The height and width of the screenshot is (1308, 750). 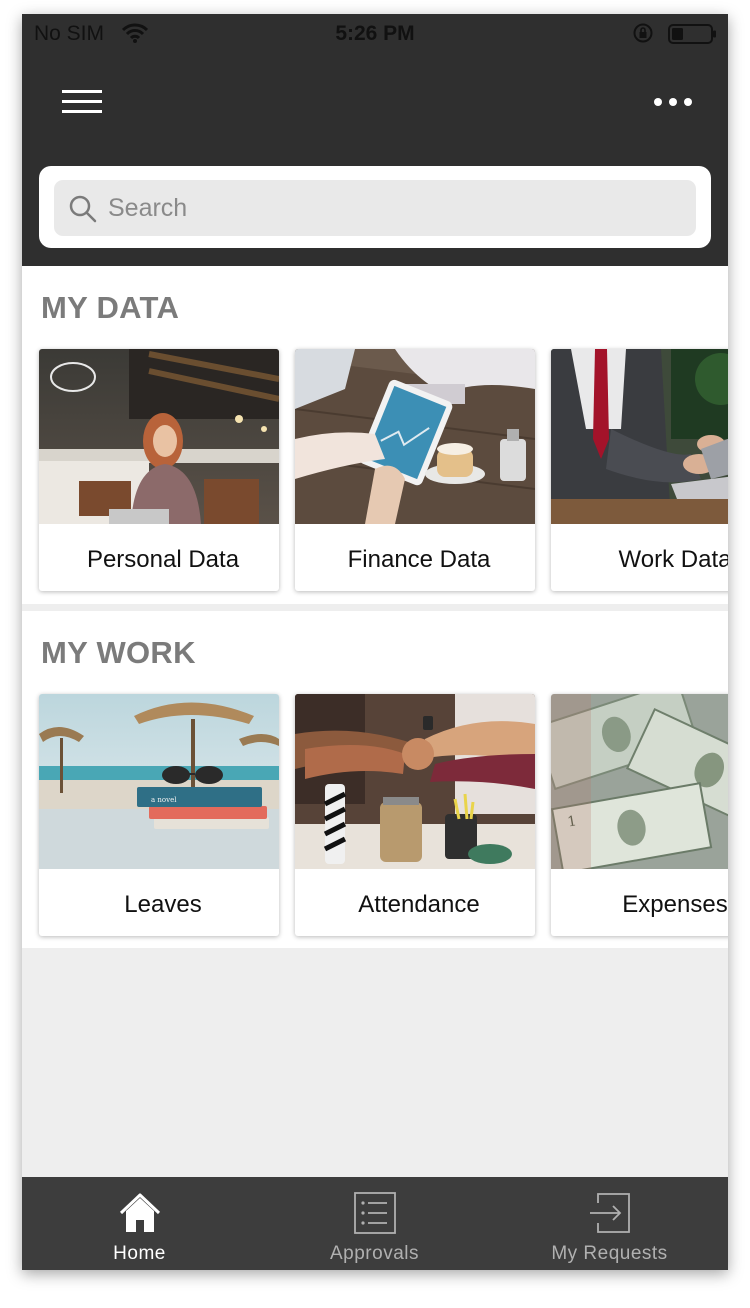 I want to click on section-title: MY DATA, so click(x=110, y=307).